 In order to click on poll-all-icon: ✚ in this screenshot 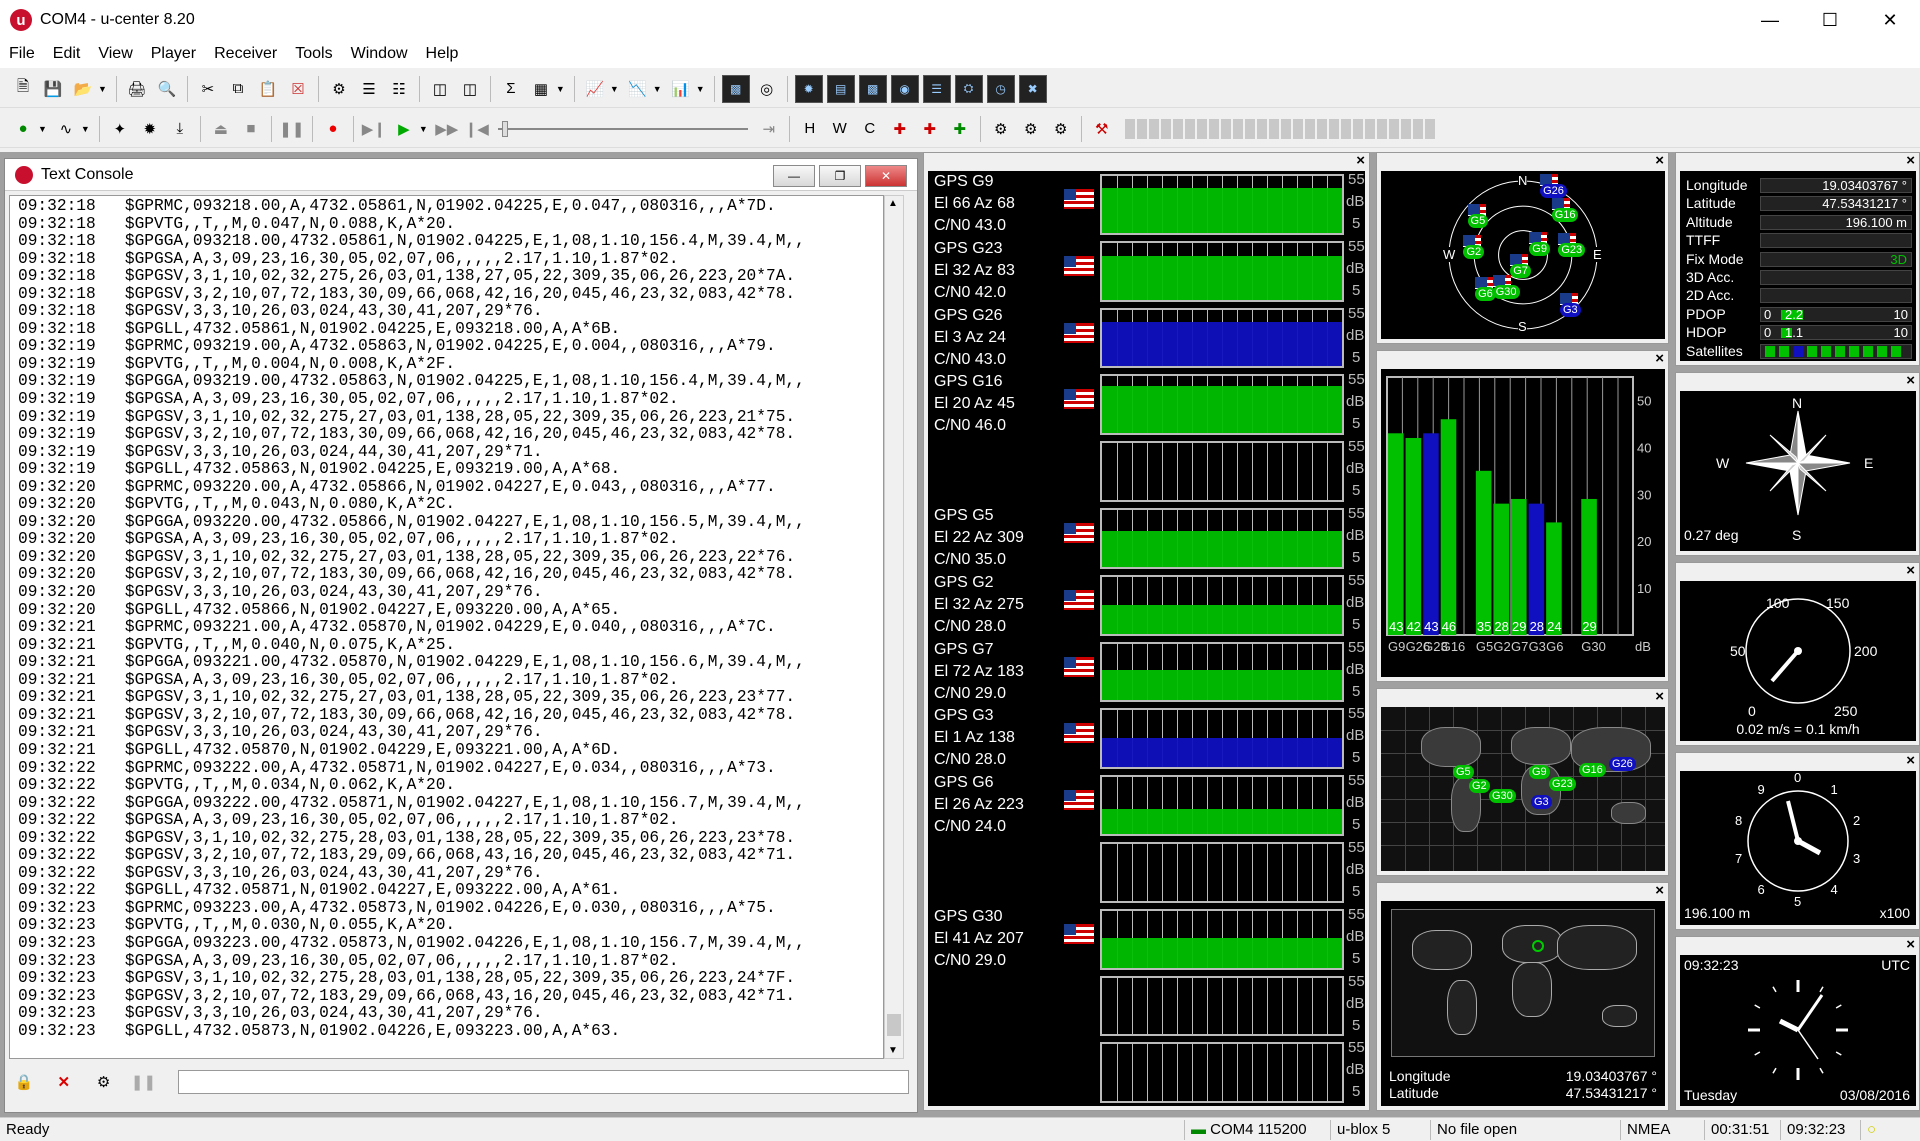, I will do `click(960, 129)`.